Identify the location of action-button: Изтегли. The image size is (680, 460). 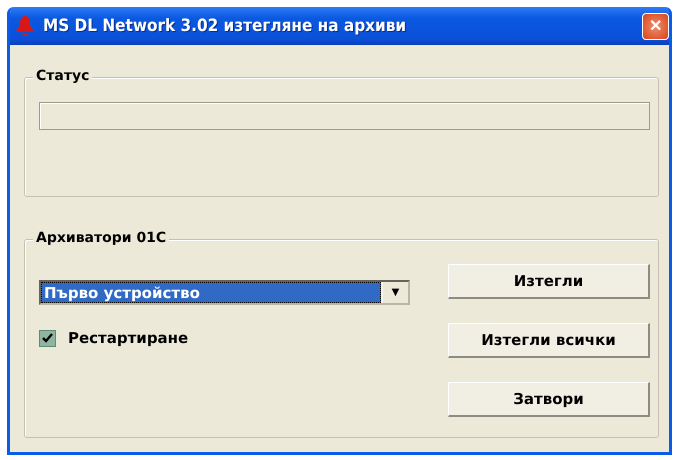
(549, 281).